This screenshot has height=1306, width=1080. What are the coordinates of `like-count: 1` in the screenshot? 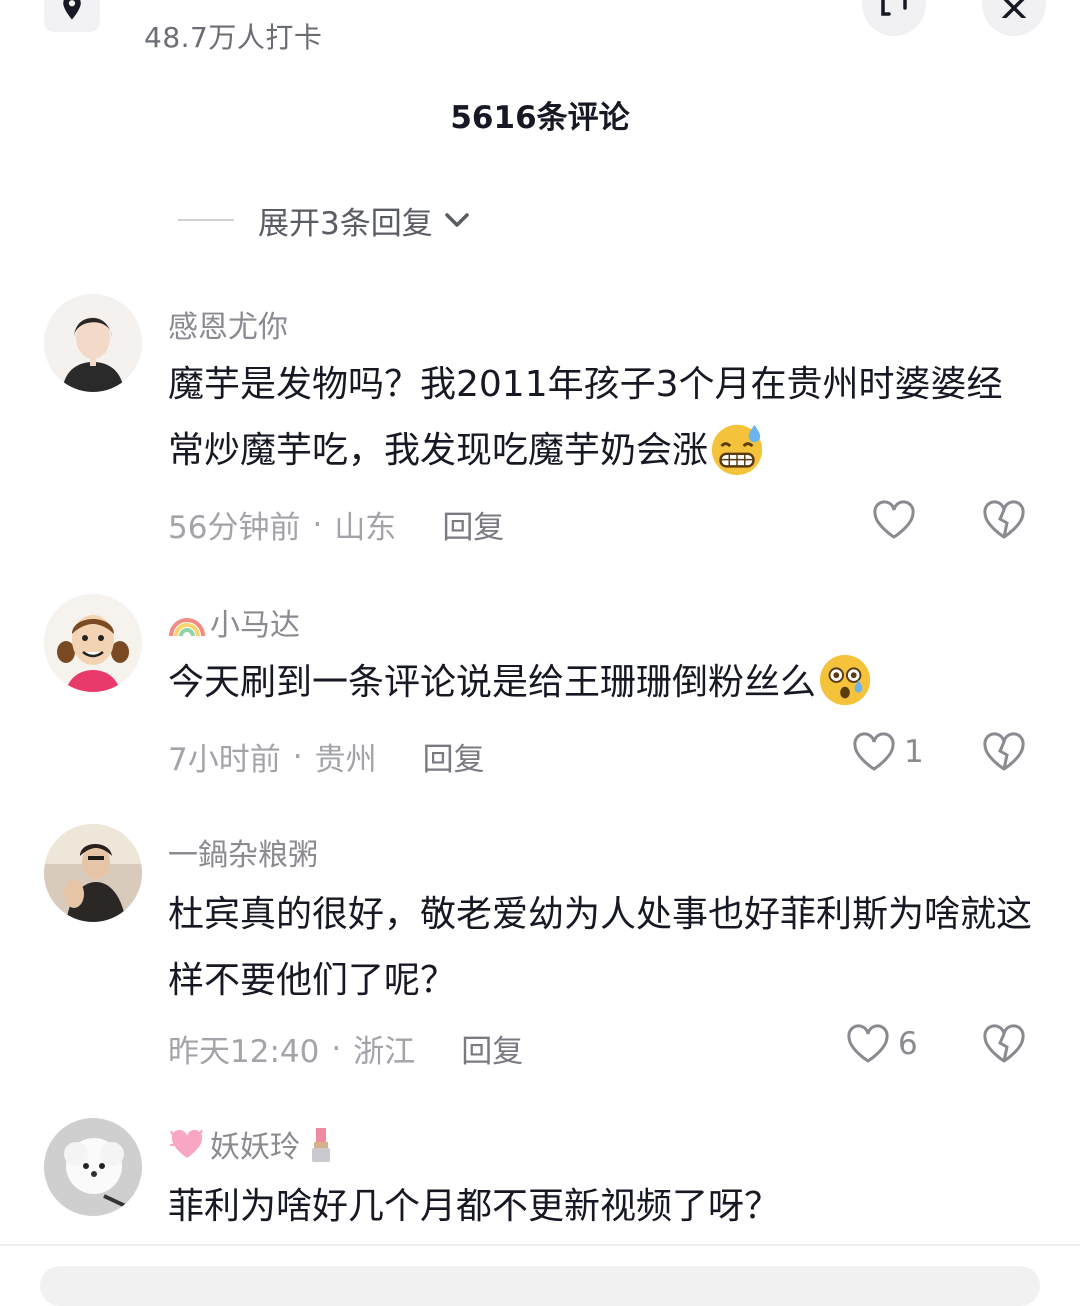 It's located at (914, 752).